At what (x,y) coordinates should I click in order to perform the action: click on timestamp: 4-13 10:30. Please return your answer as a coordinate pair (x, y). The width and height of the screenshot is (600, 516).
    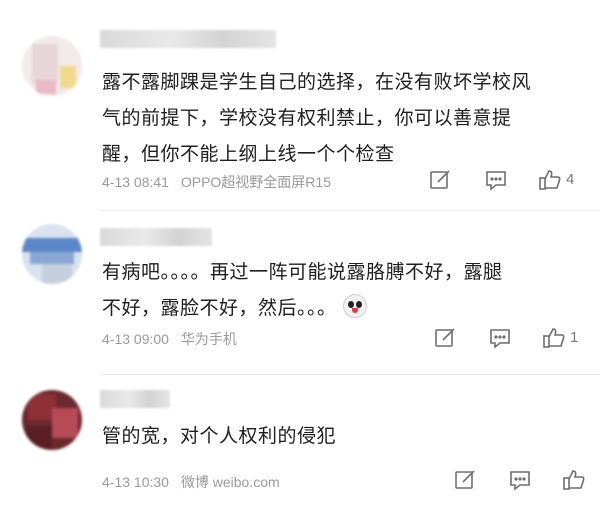
    Looking at the image, I should click on (135, 482).